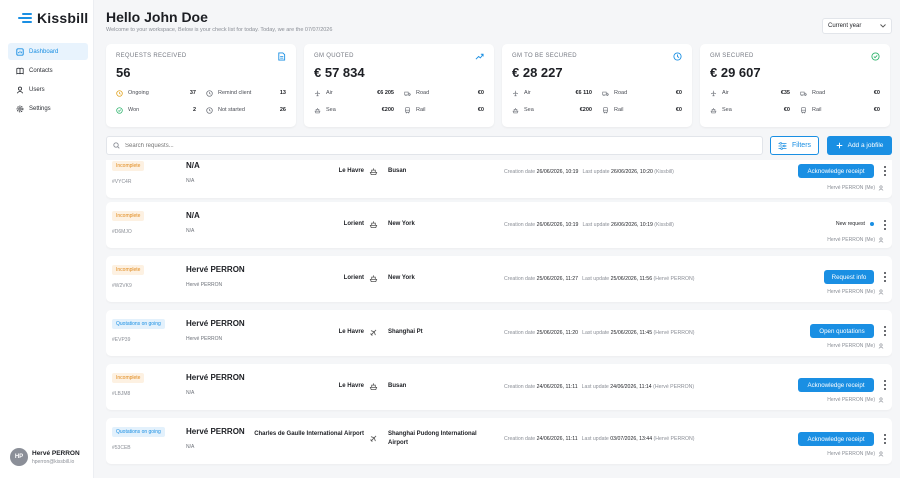  What do you see at coordinates (45, 457) in the screenshot?
I see `current-user: HP Hervé PERRON hperron@kissbill.io` at bounding box center [45, 457].